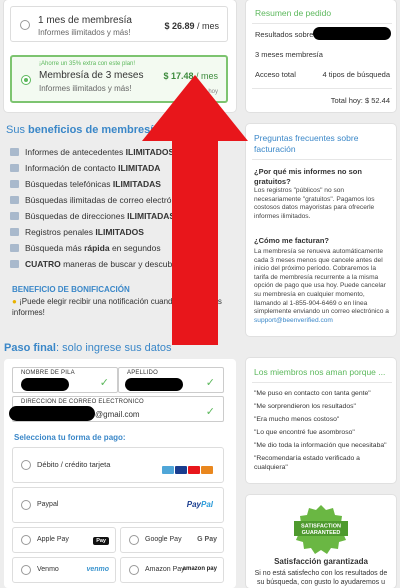 This screenshot has height=588, width=400. Describe the element at coordinates (297, 419) in the screenshot. I see `testimonial-item: "Era mucho menos costoso"` at that location.